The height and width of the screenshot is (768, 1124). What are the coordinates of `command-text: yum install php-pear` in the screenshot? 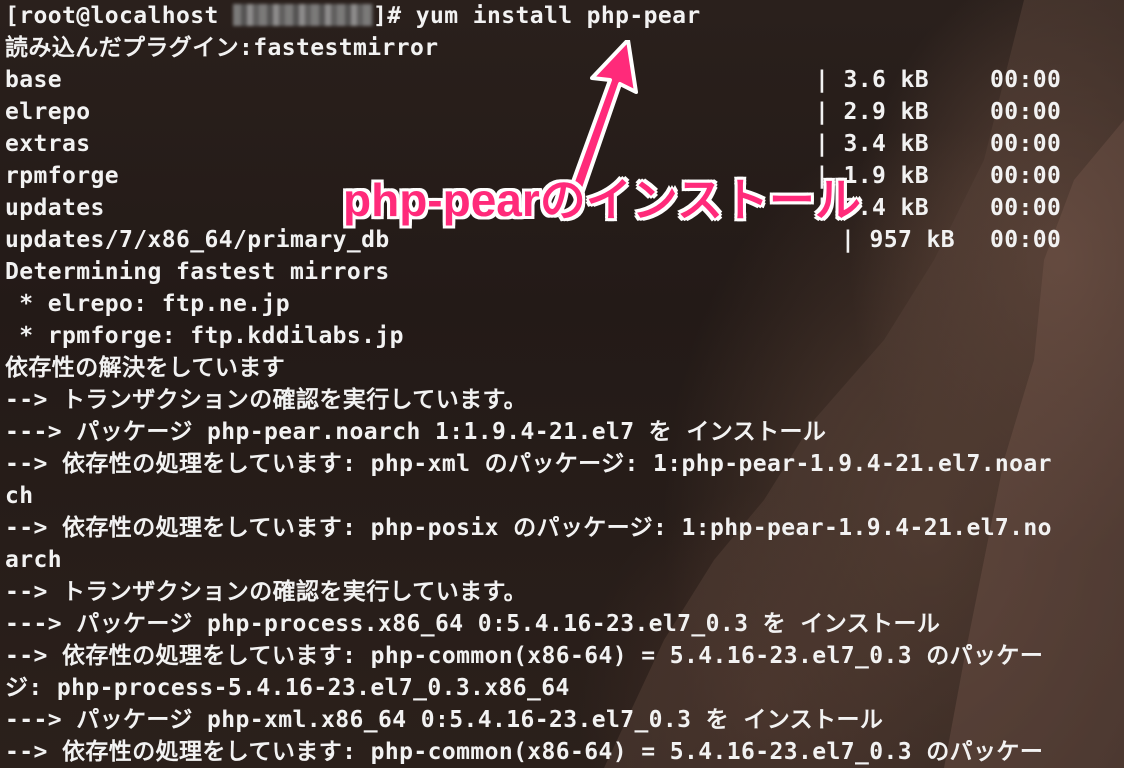 It's located at (558, 16).